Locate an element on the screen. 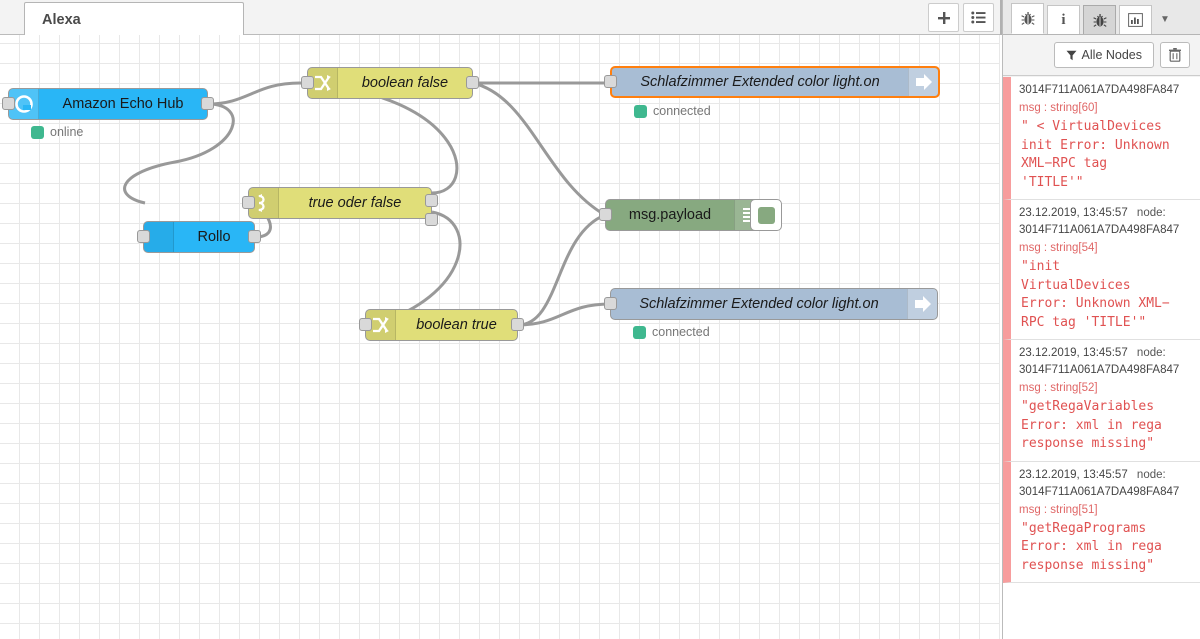 The height and width of the screenshot is (639, 1200). node-label: boolean true is located at coordinates (456, 325).